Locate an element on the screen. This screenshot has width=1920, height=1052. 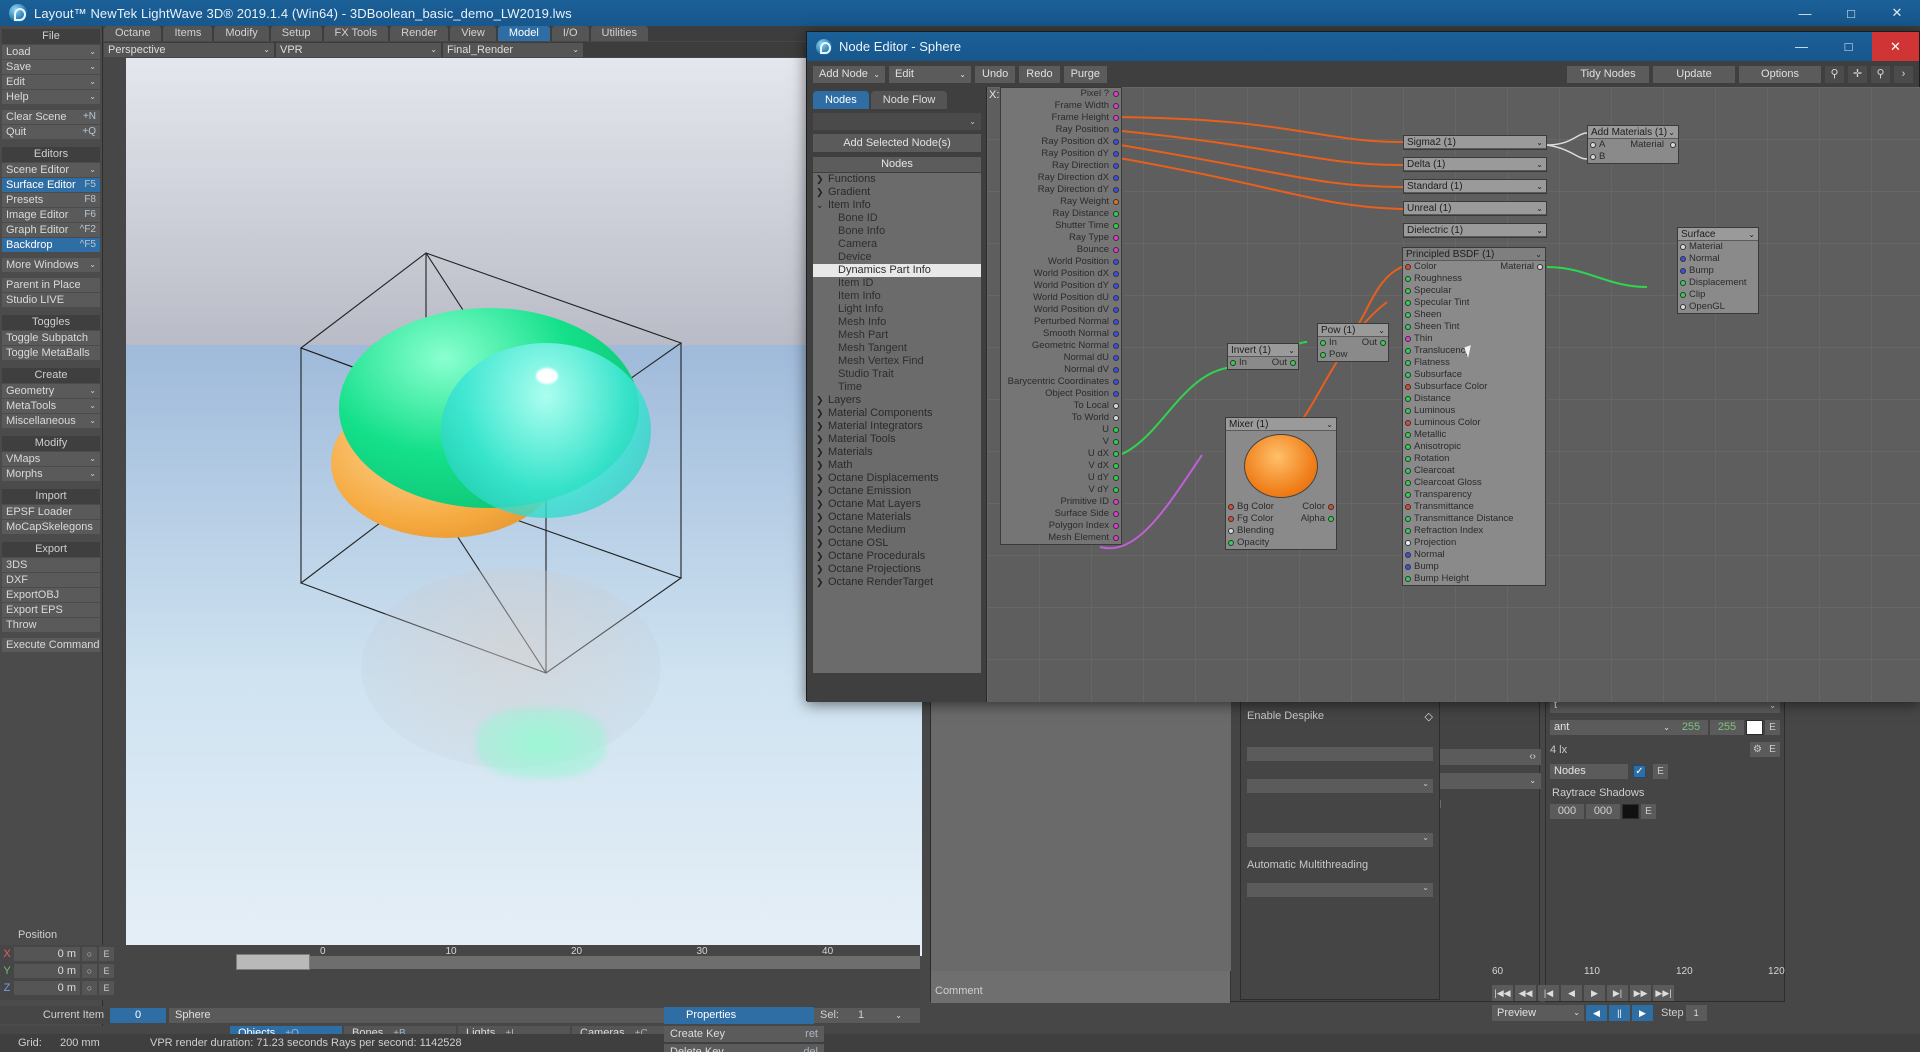
principled-port-clearcoat-gloss: Clearcoat Gloss is located at coordinates (1474, 483).